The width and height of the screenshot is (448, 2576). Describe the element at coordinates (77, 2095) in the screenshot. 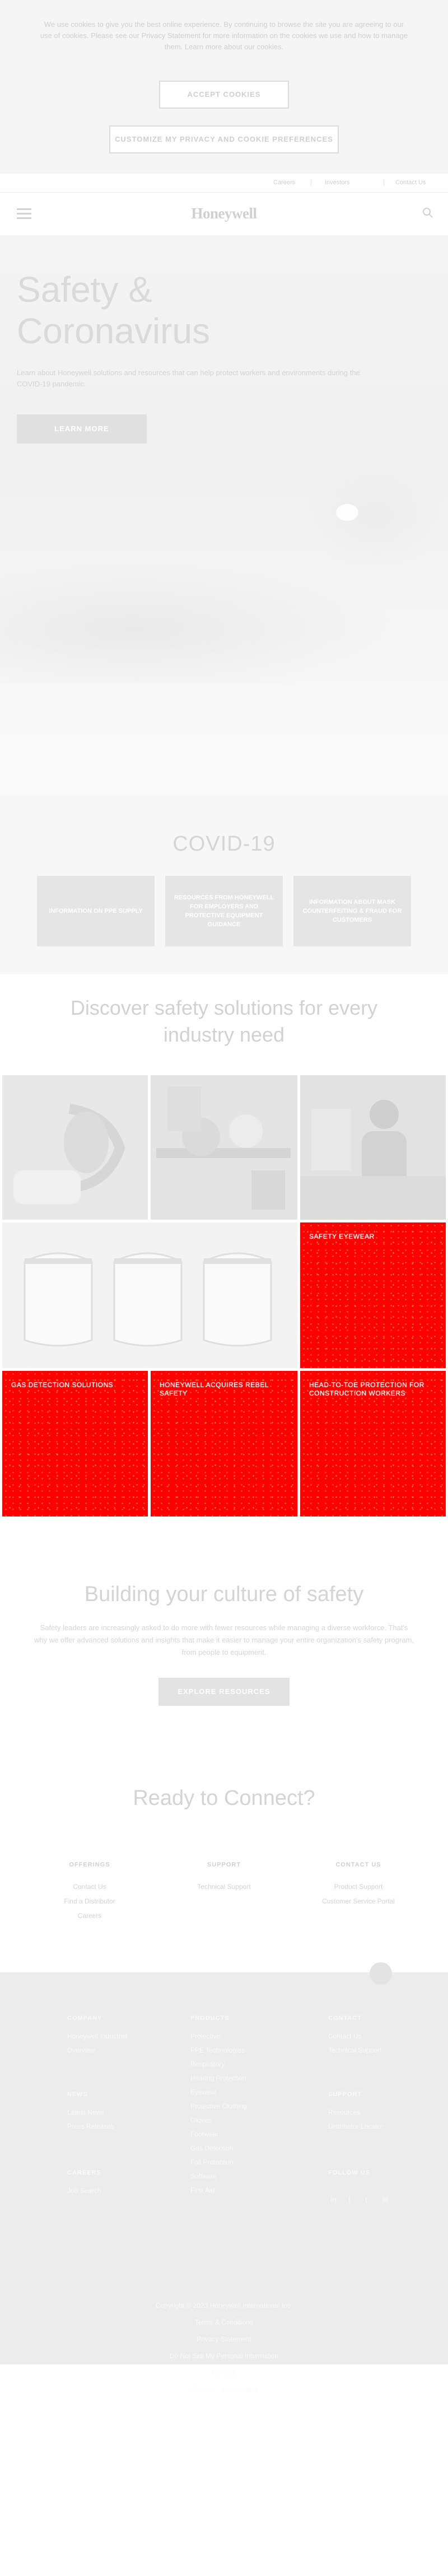

I see `footer-heading: NEWS` at that location.